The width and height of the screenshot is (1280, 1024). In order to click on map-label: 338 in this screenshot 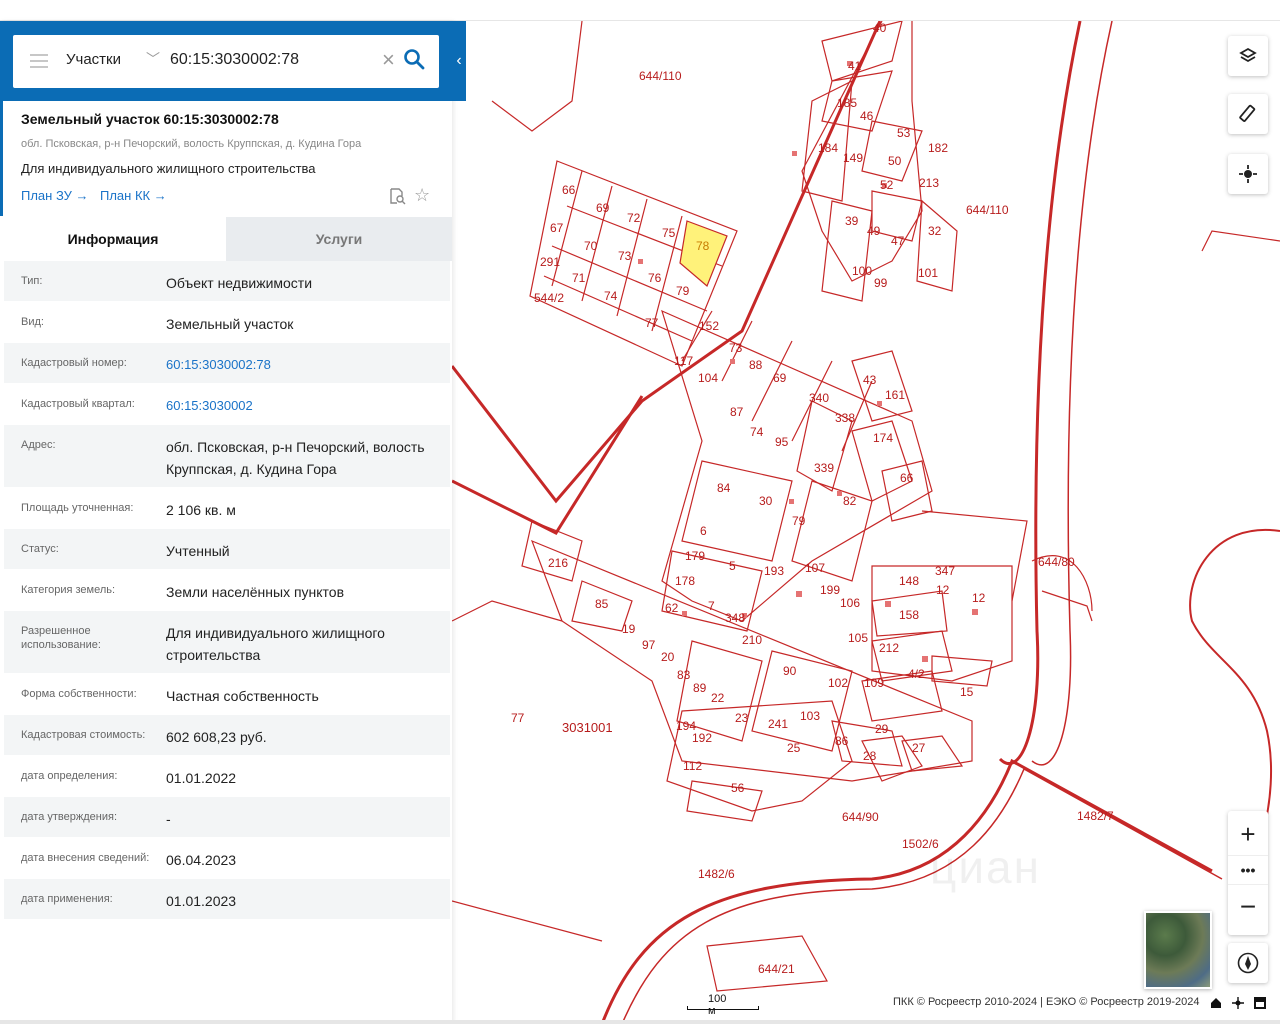, I will do `click(845, 418)`.